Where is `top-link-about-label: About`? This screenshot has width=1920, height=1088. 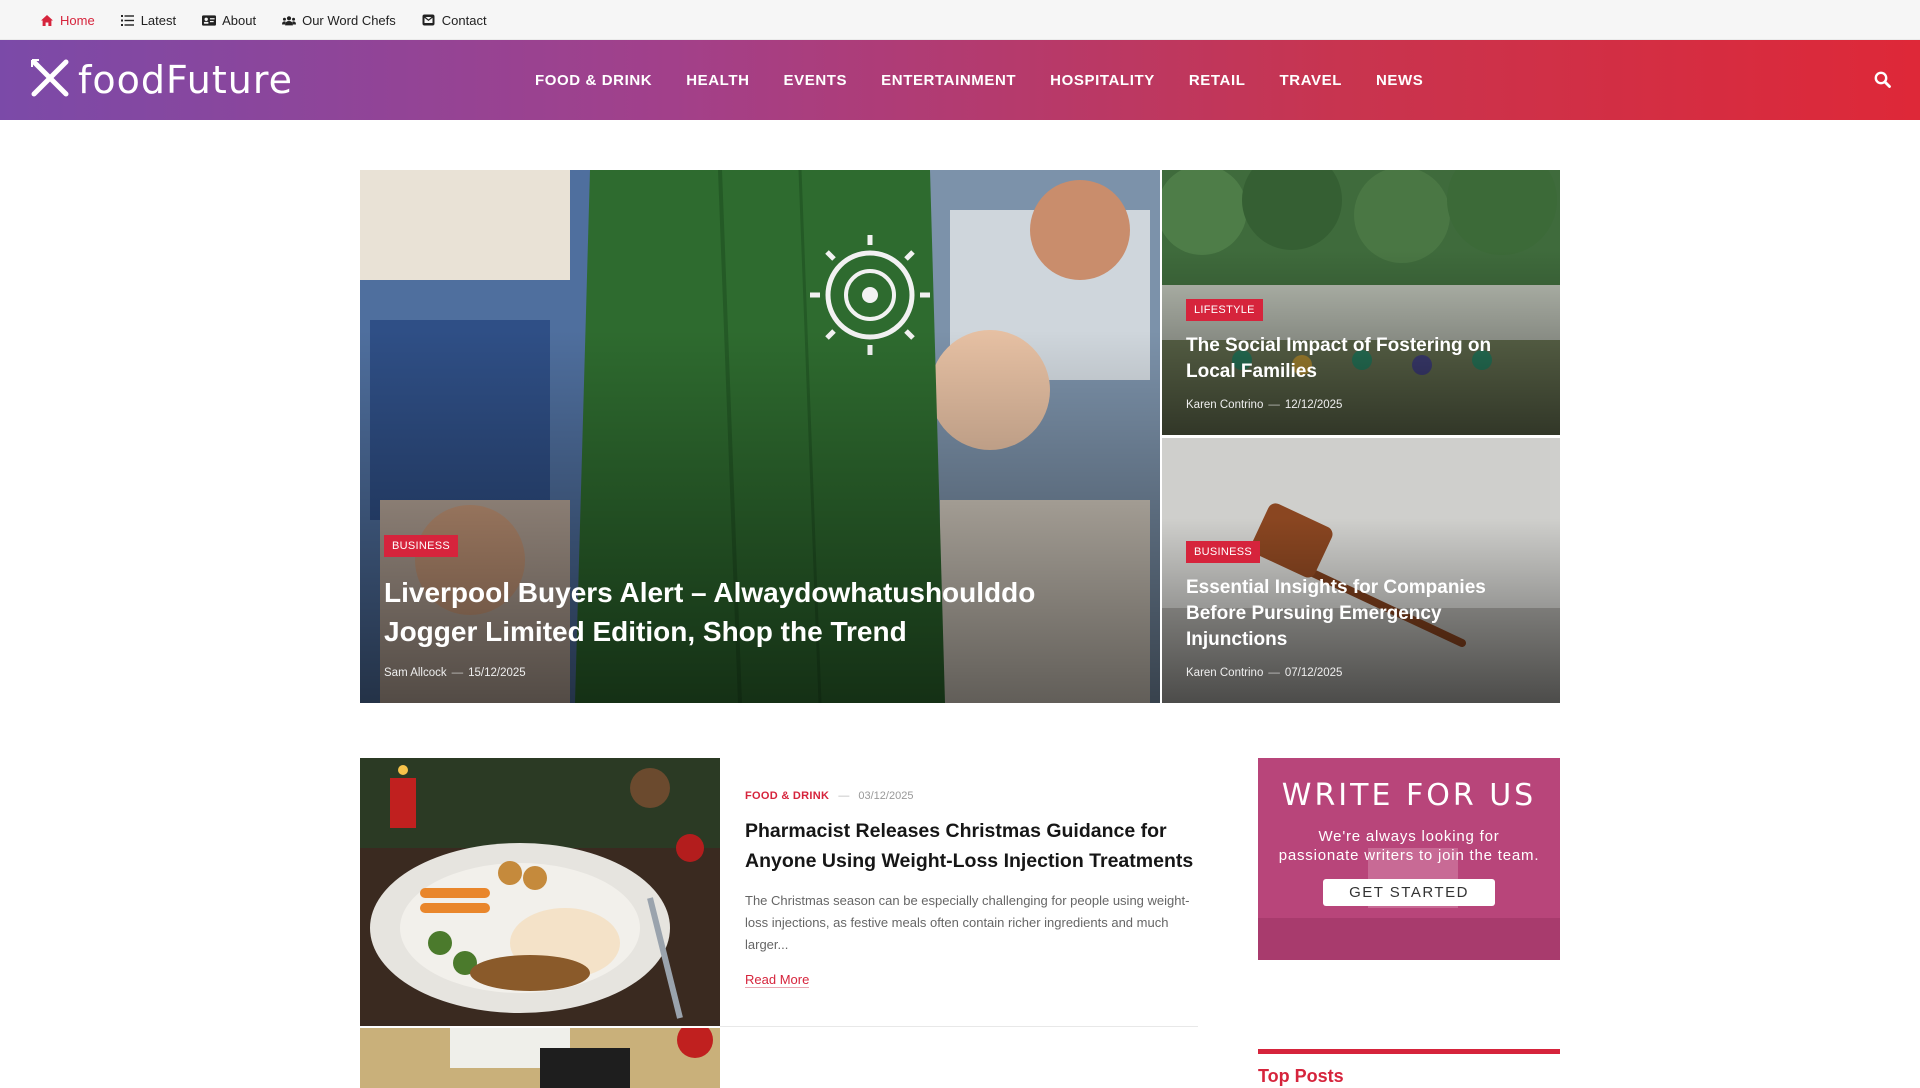 top-link-about-label: About is located at coordinates (239, 20).